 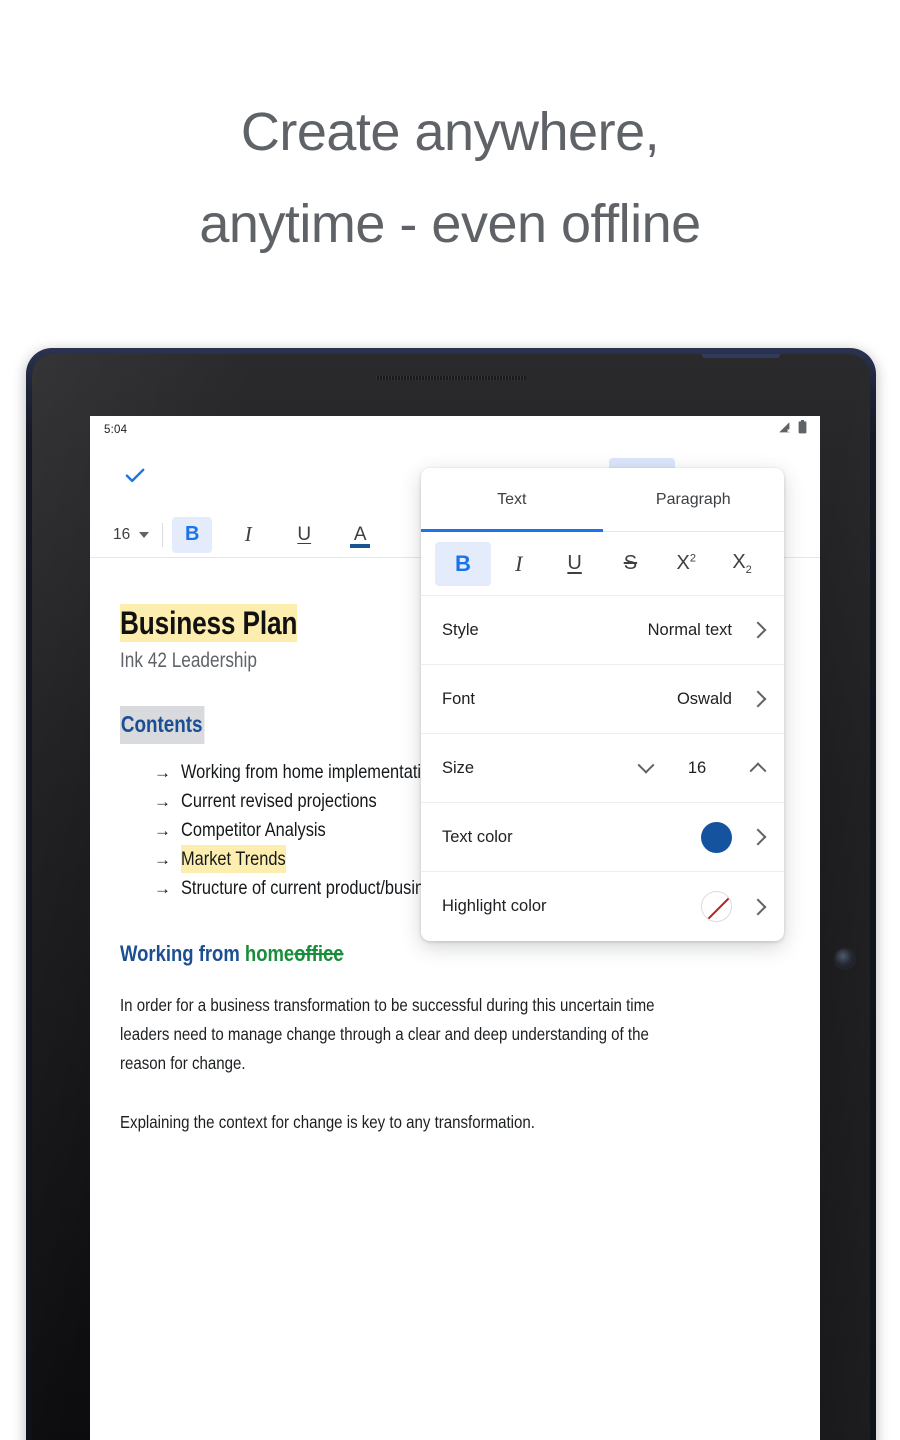 What do you see at coordinates (450, 224) in the screenshot?
I see `headline-line-2: anytime - even offline` at bounding box center [450, 224].